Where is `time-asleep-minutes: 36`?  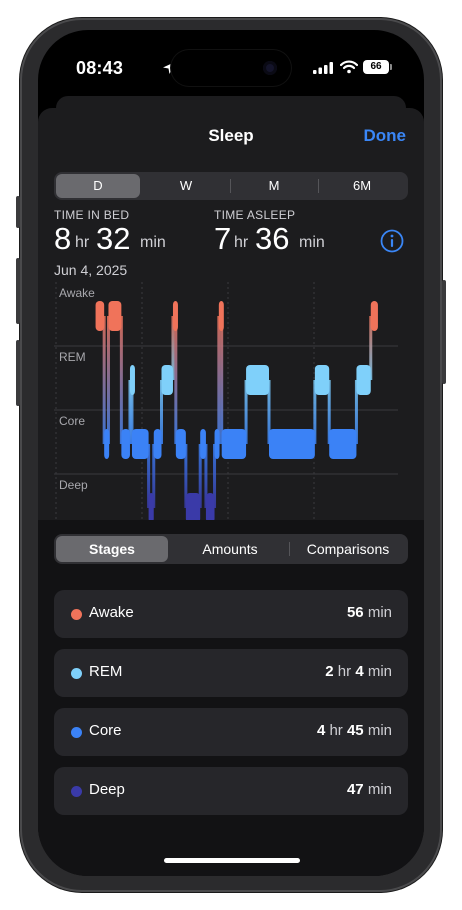 time-asleep-minutes: 36 is located at coordinates (272, 238).